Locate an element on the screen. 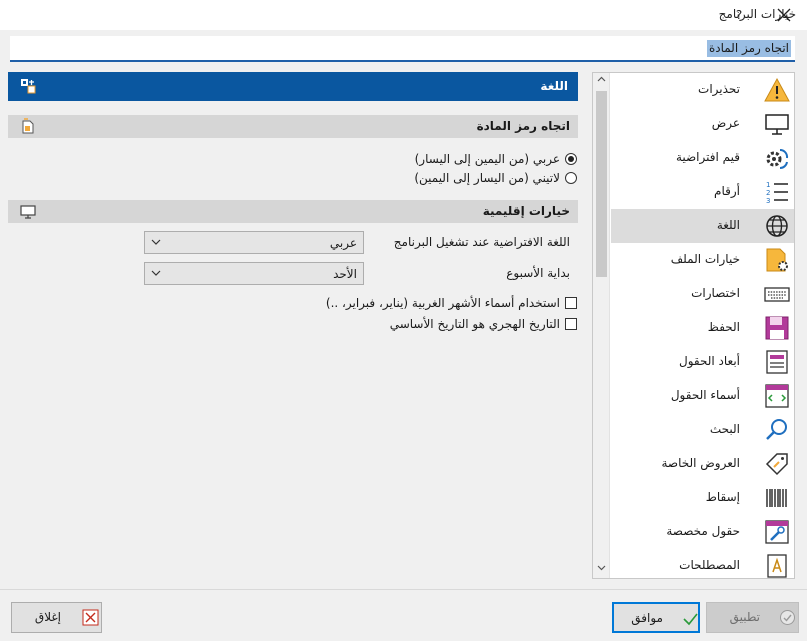  nav-item-label: أبعاد الحقول is located at coordinates (709, 361).